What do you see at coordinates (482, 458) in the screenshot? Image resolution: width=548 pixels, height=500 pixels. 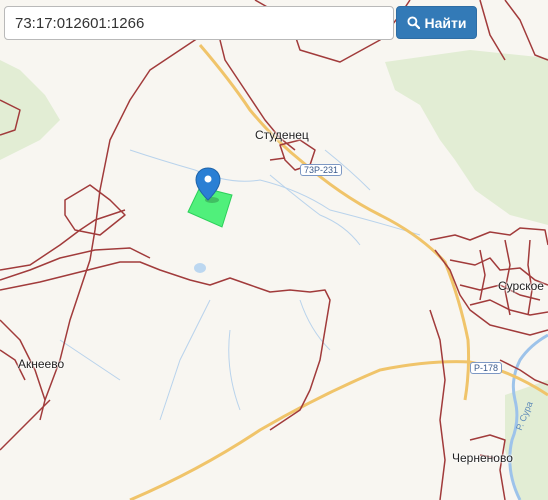 I see `place-label-chernenovo: Черненово` at bounding box center [482, 458].